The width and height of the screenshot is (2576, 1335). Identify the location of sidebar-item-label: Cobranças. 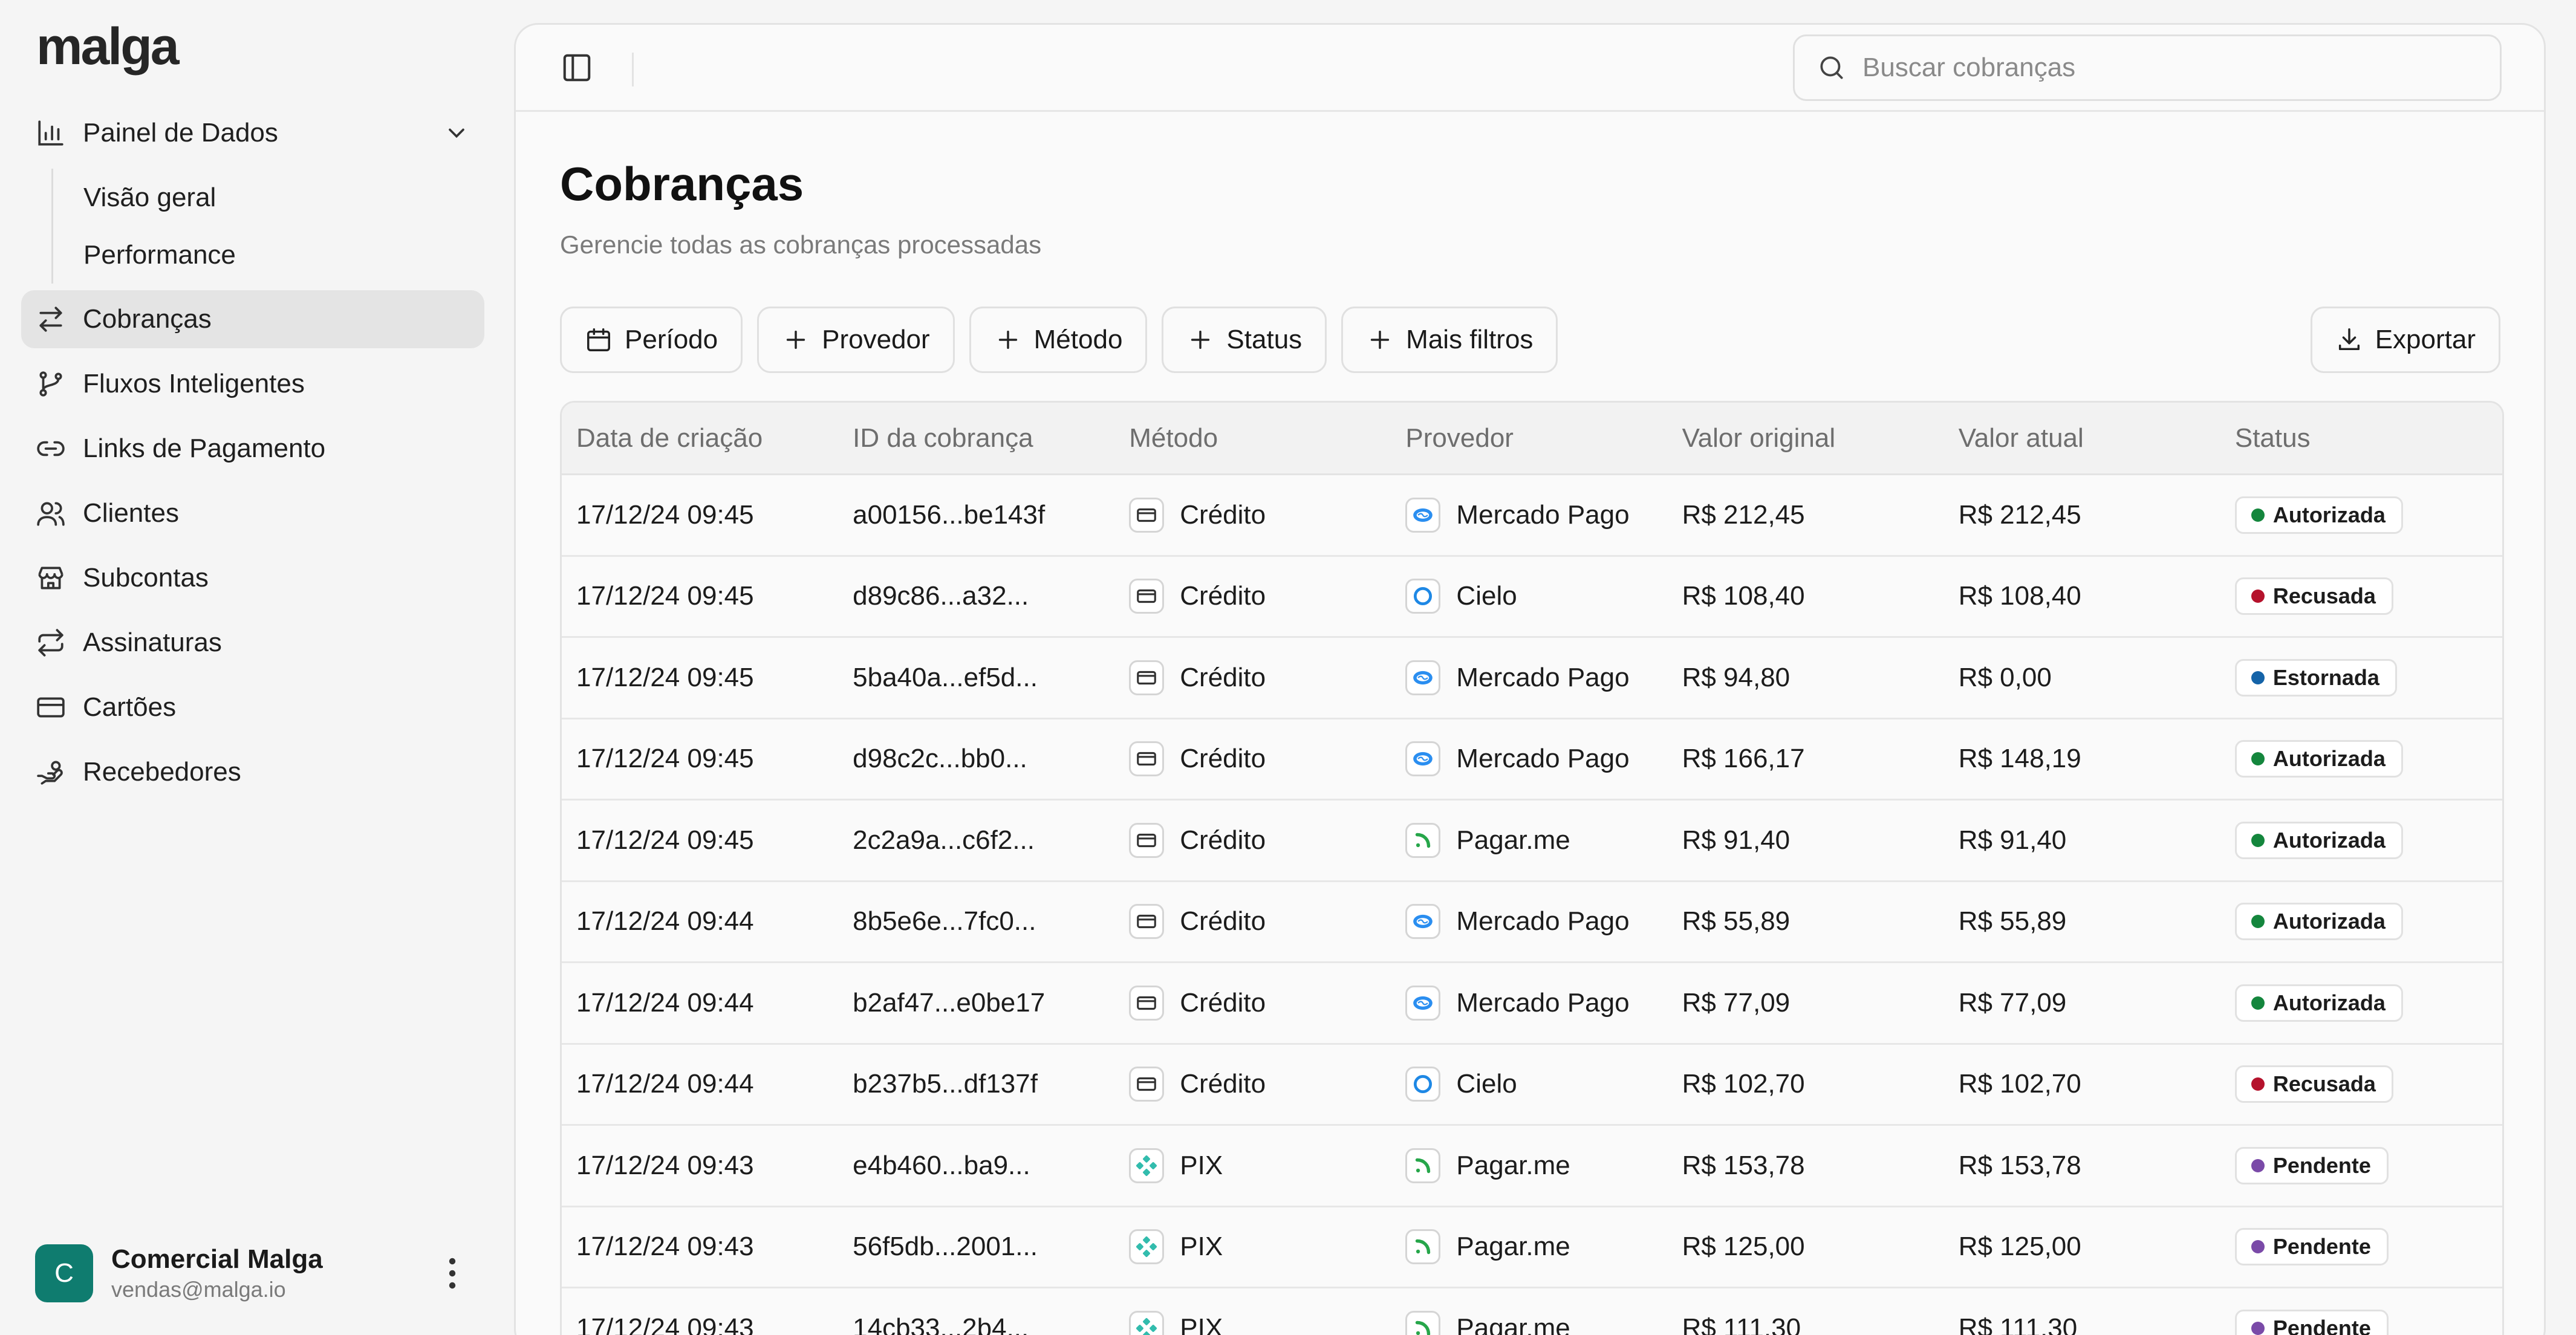
(147, 319).